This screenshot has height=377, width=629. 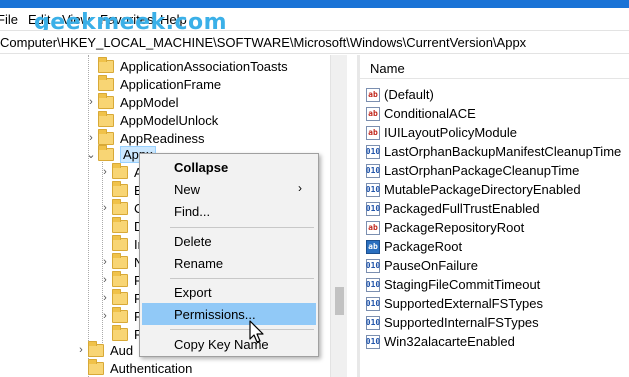 I want to click on tree-item-label: Authentication, so click(x=151, y=368).